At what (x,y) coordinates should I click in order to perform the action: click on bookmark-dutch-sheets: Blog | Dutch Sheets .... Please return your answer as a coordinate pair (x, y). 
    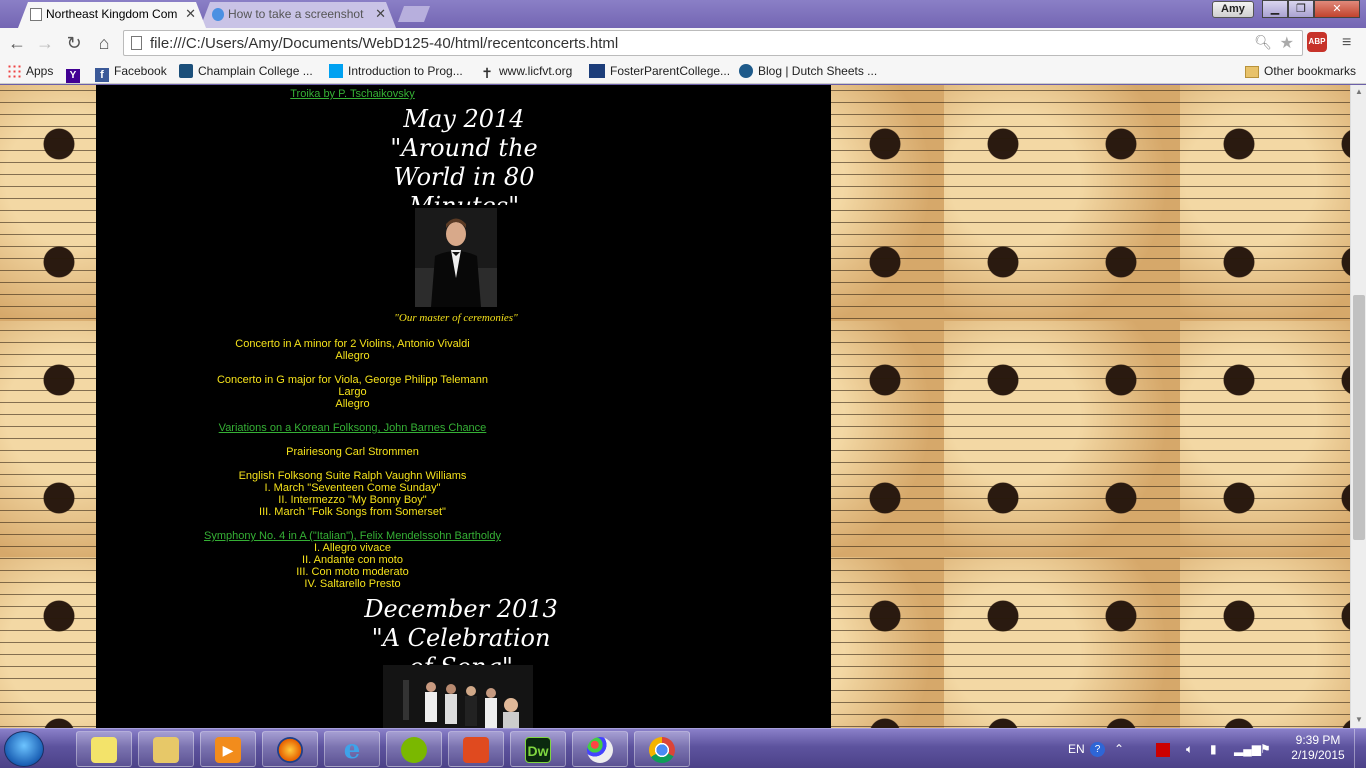
    Looking at the image, I should click on (808, 71).